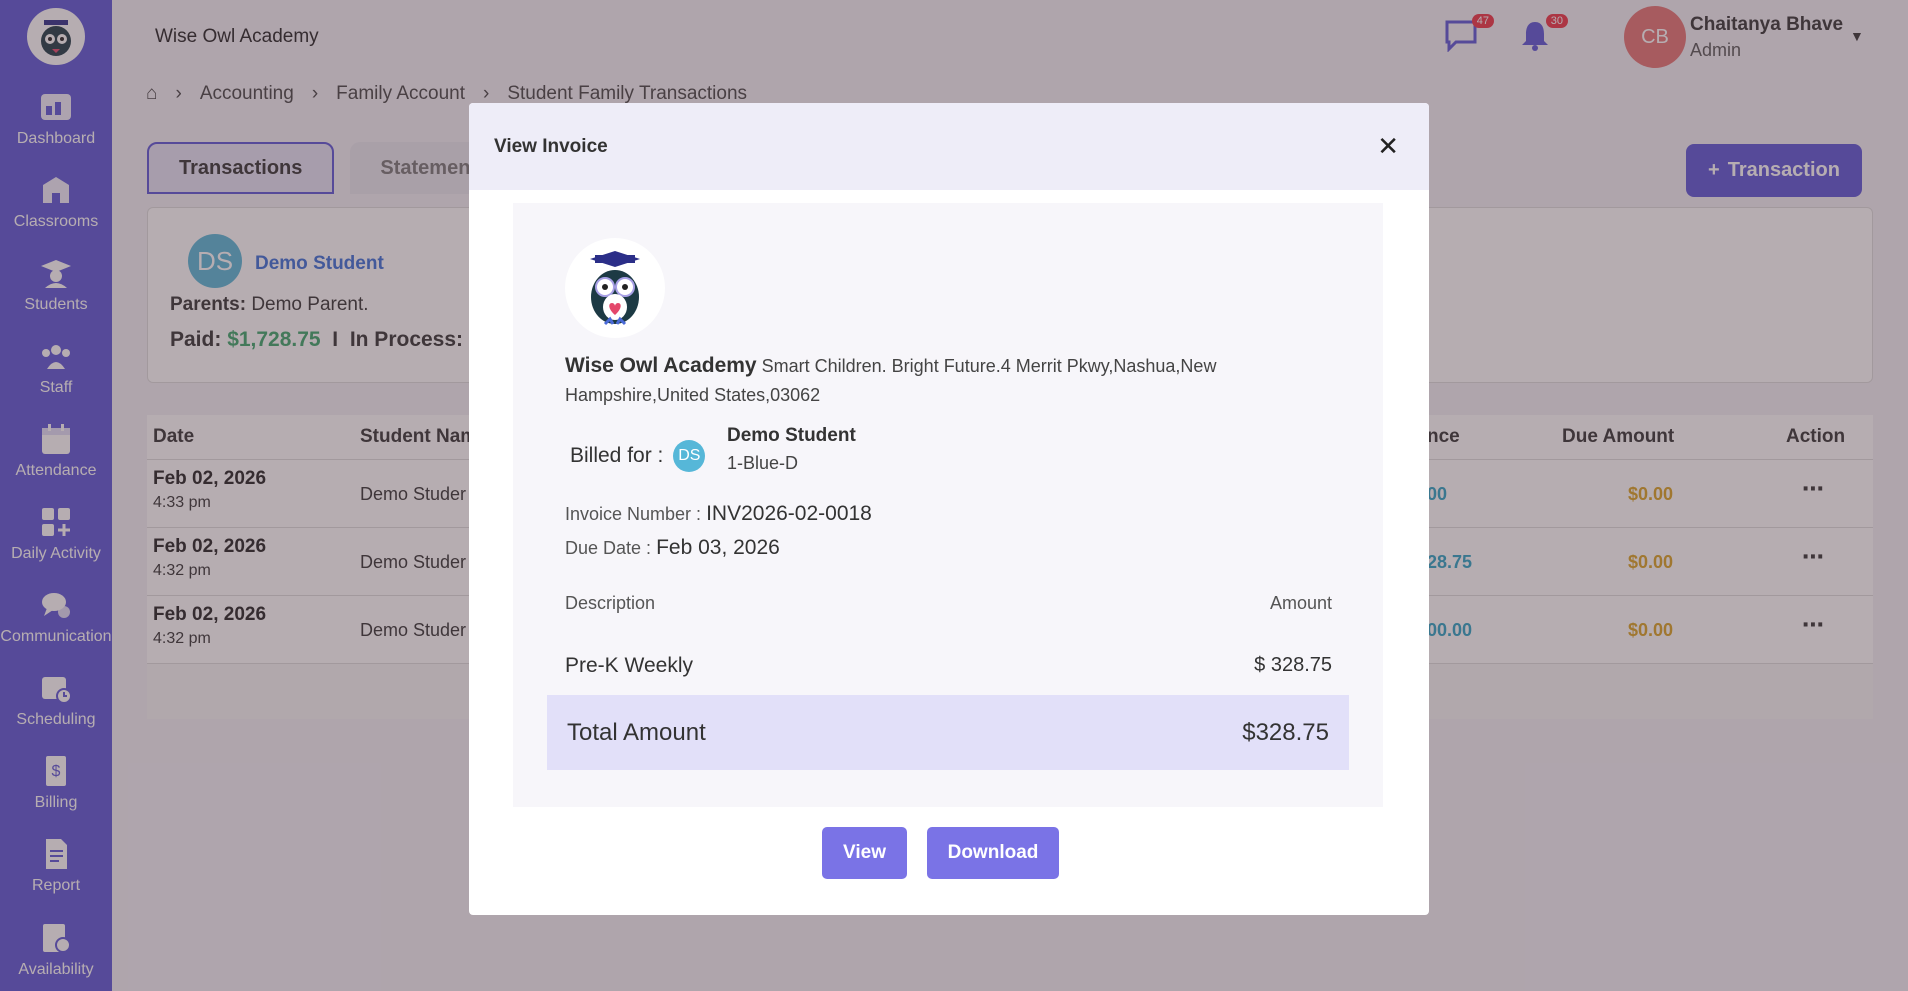 This screenshot has height=991, width=1908. What do you see at coordinates (551, 146) in the screenshot?
I see `modal-title: View Invoice` at bounding box center [551, 146].